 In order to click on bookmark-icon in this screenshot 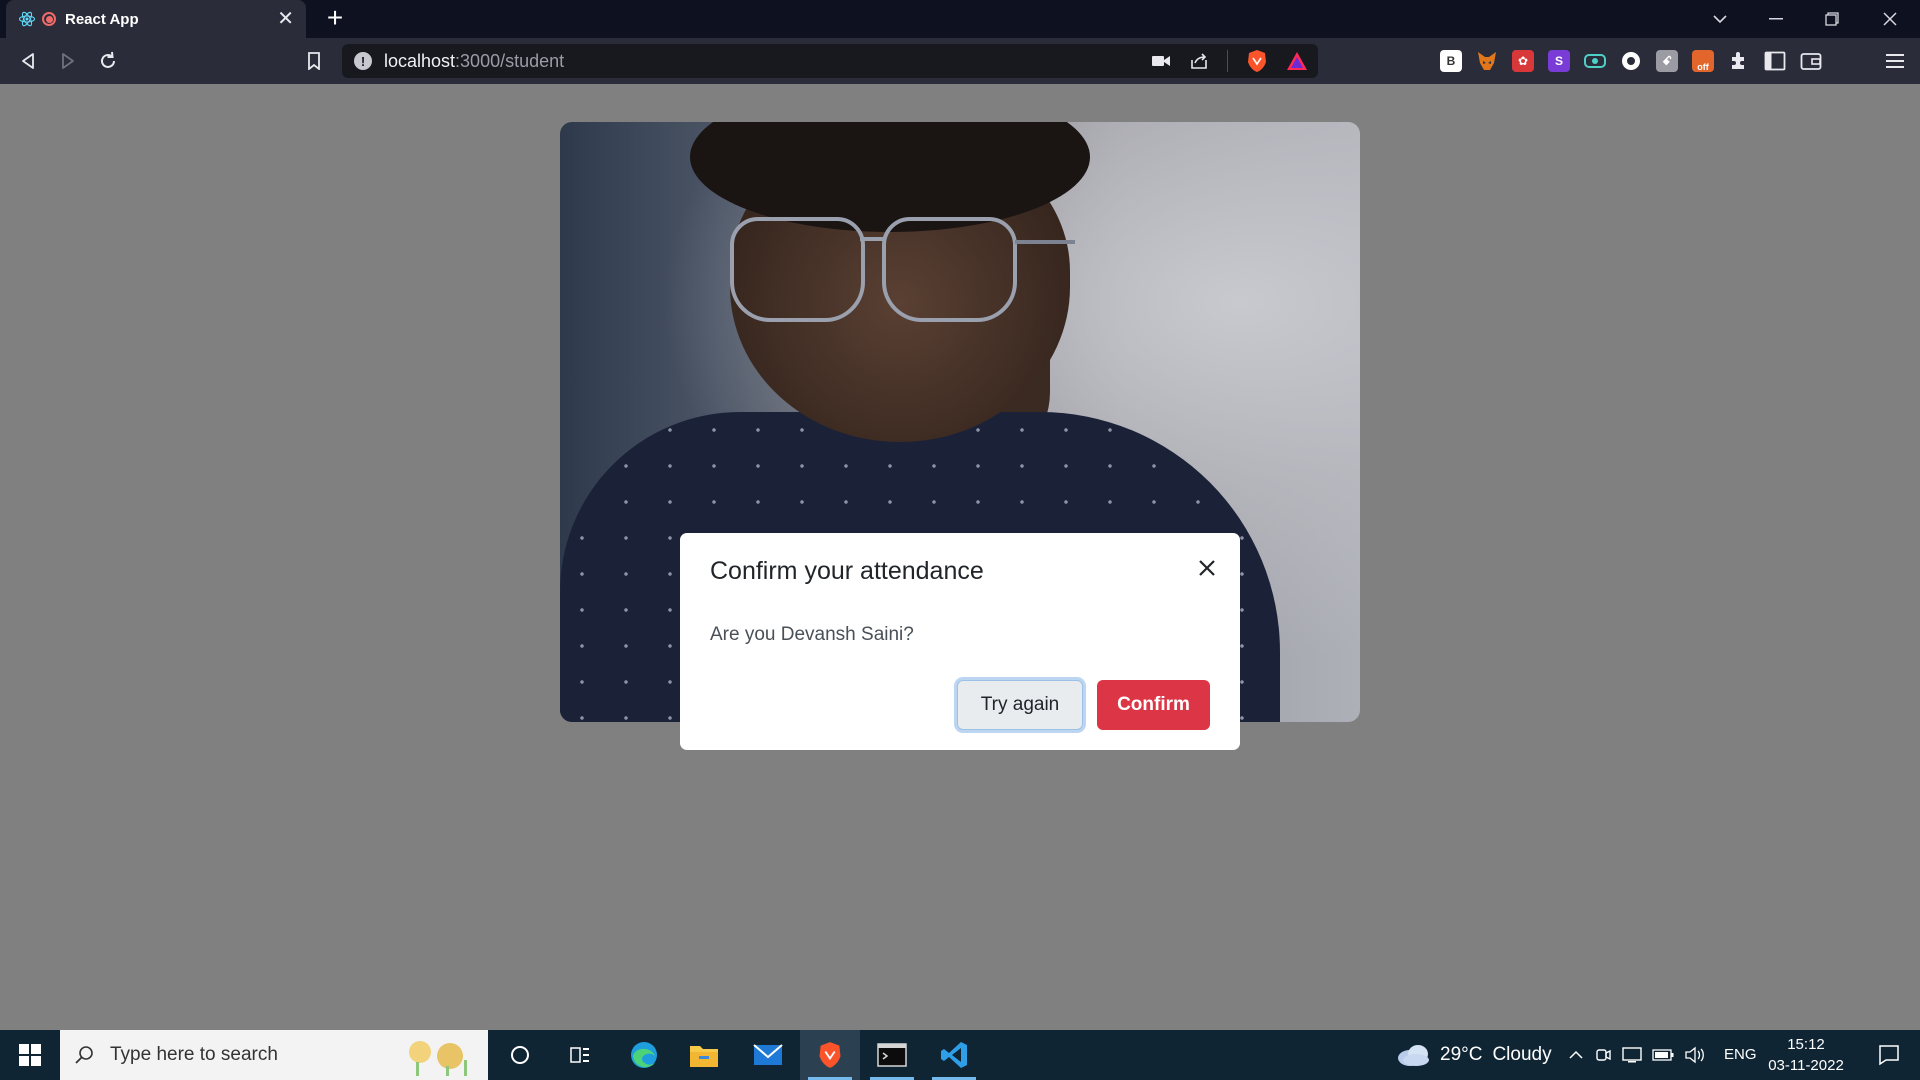, I will do `click(314, 61)`.